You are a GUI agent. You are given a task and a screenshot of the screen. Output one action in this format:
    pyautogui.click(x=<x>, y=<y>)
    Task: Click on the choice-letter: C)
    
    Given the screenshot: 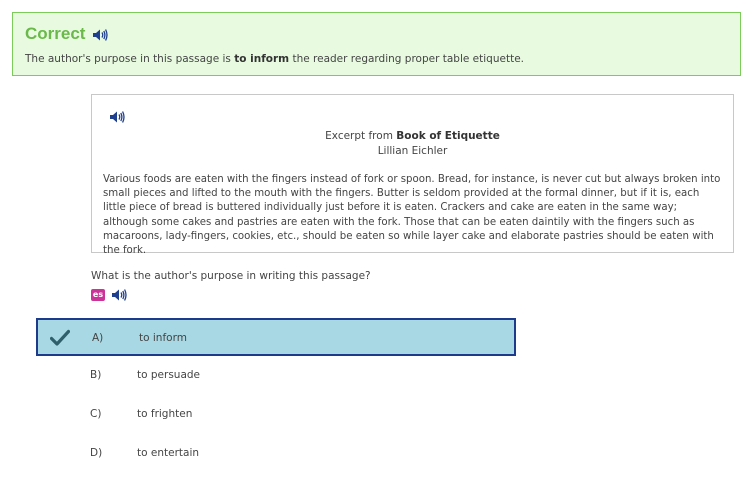 What is the action you would take?
    pyautogui.click(x=96, y=414)
    